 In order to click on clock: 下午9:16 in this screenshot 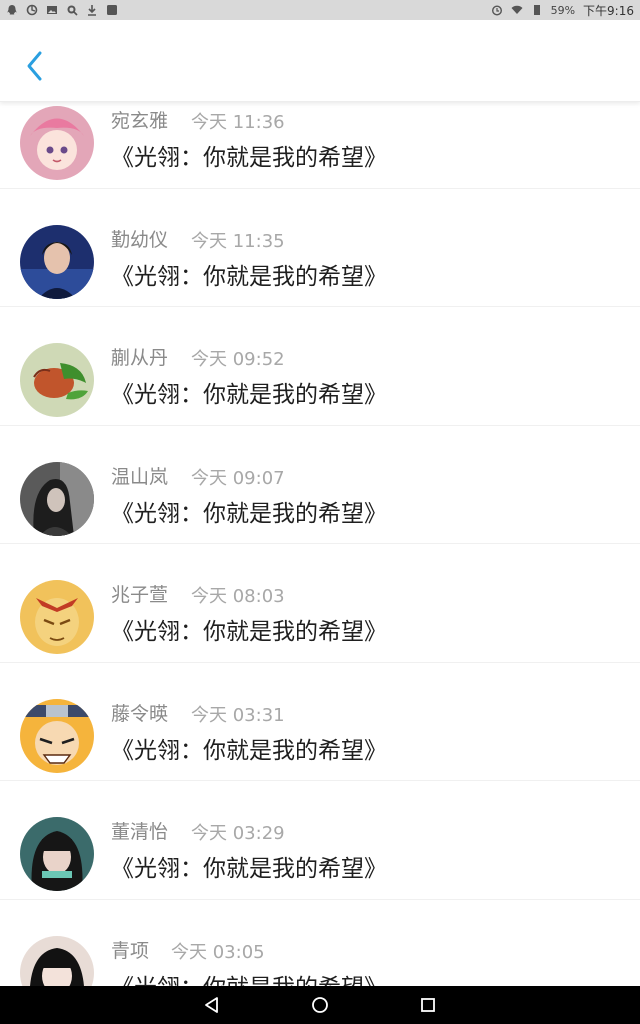, I will do `click(608, 10)`.